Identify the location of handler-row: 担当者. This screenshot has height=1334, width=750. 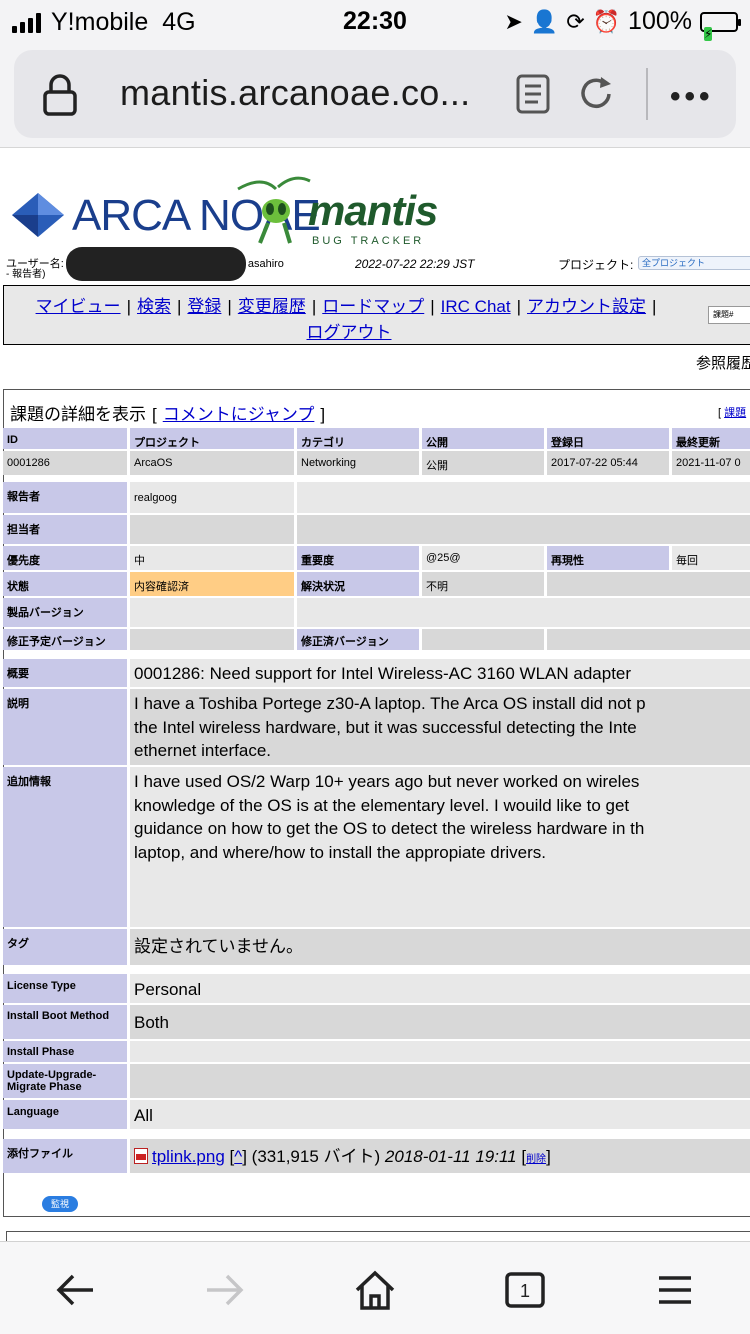
(376, 529).